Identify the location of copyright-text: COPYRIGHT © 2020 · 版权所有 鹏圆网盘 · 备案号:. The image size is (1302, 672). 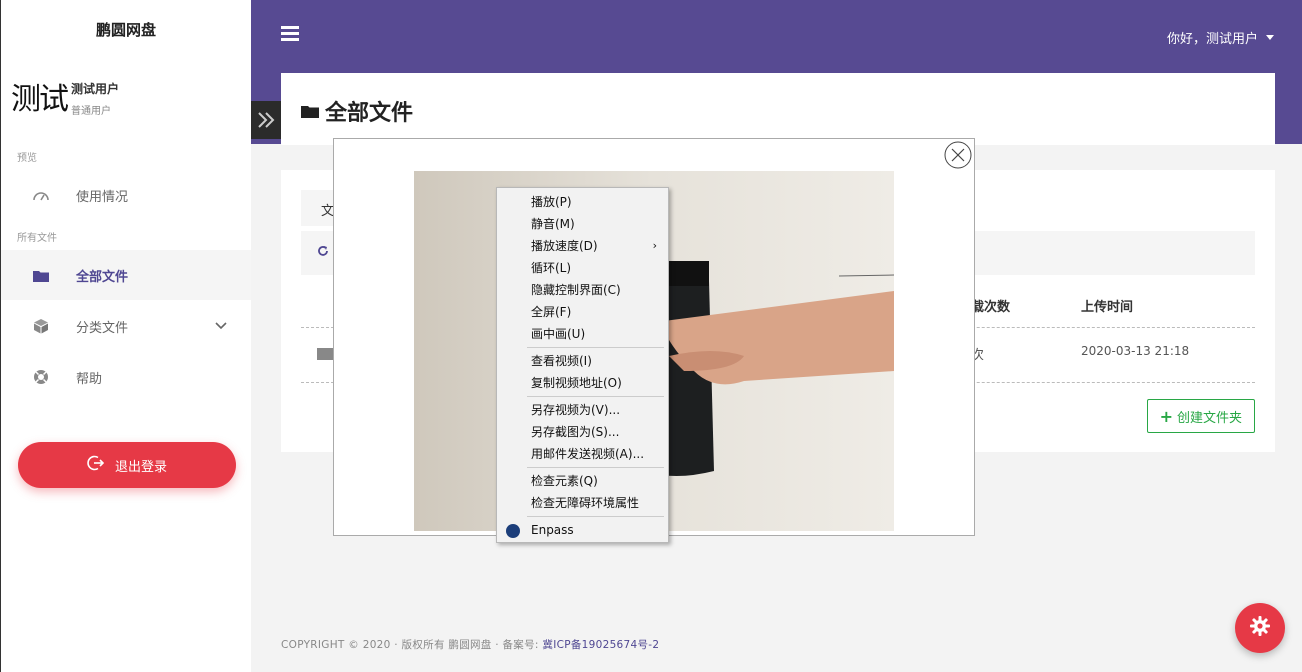
(412, 645).